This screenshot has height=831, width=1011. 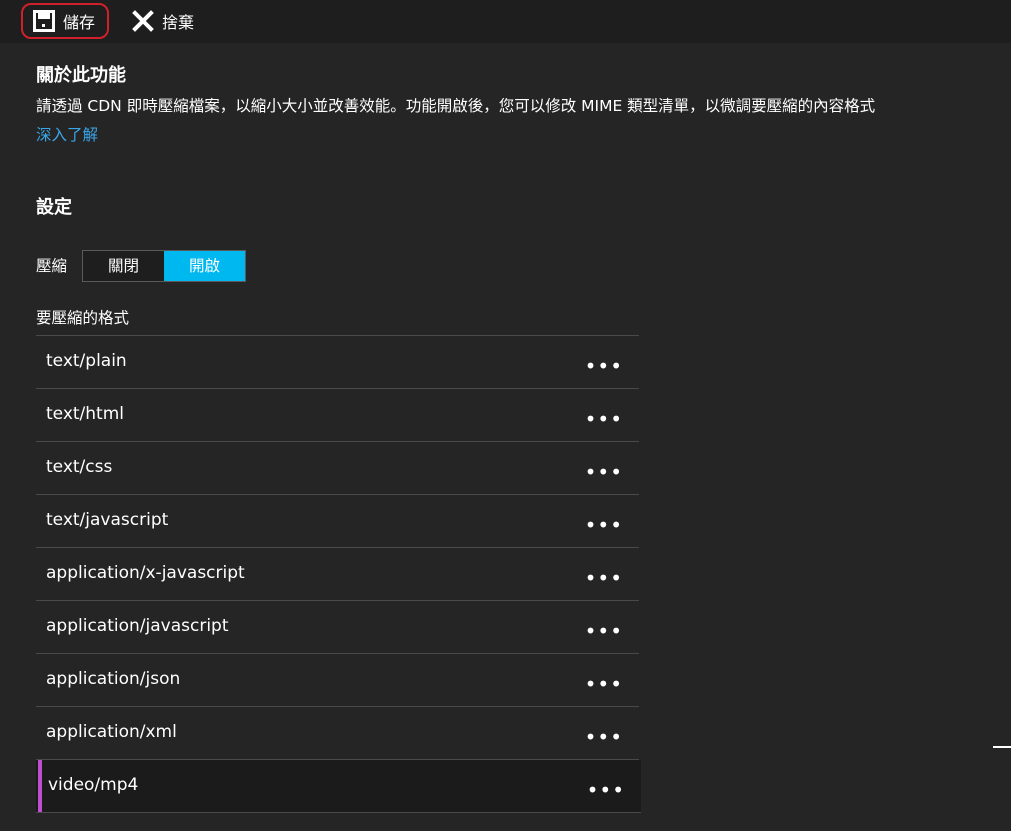 What do you see at coordinates (337, 627) in the screenshot?
I see `list-item: application/javascript •••` at bounding box center [337, 627].